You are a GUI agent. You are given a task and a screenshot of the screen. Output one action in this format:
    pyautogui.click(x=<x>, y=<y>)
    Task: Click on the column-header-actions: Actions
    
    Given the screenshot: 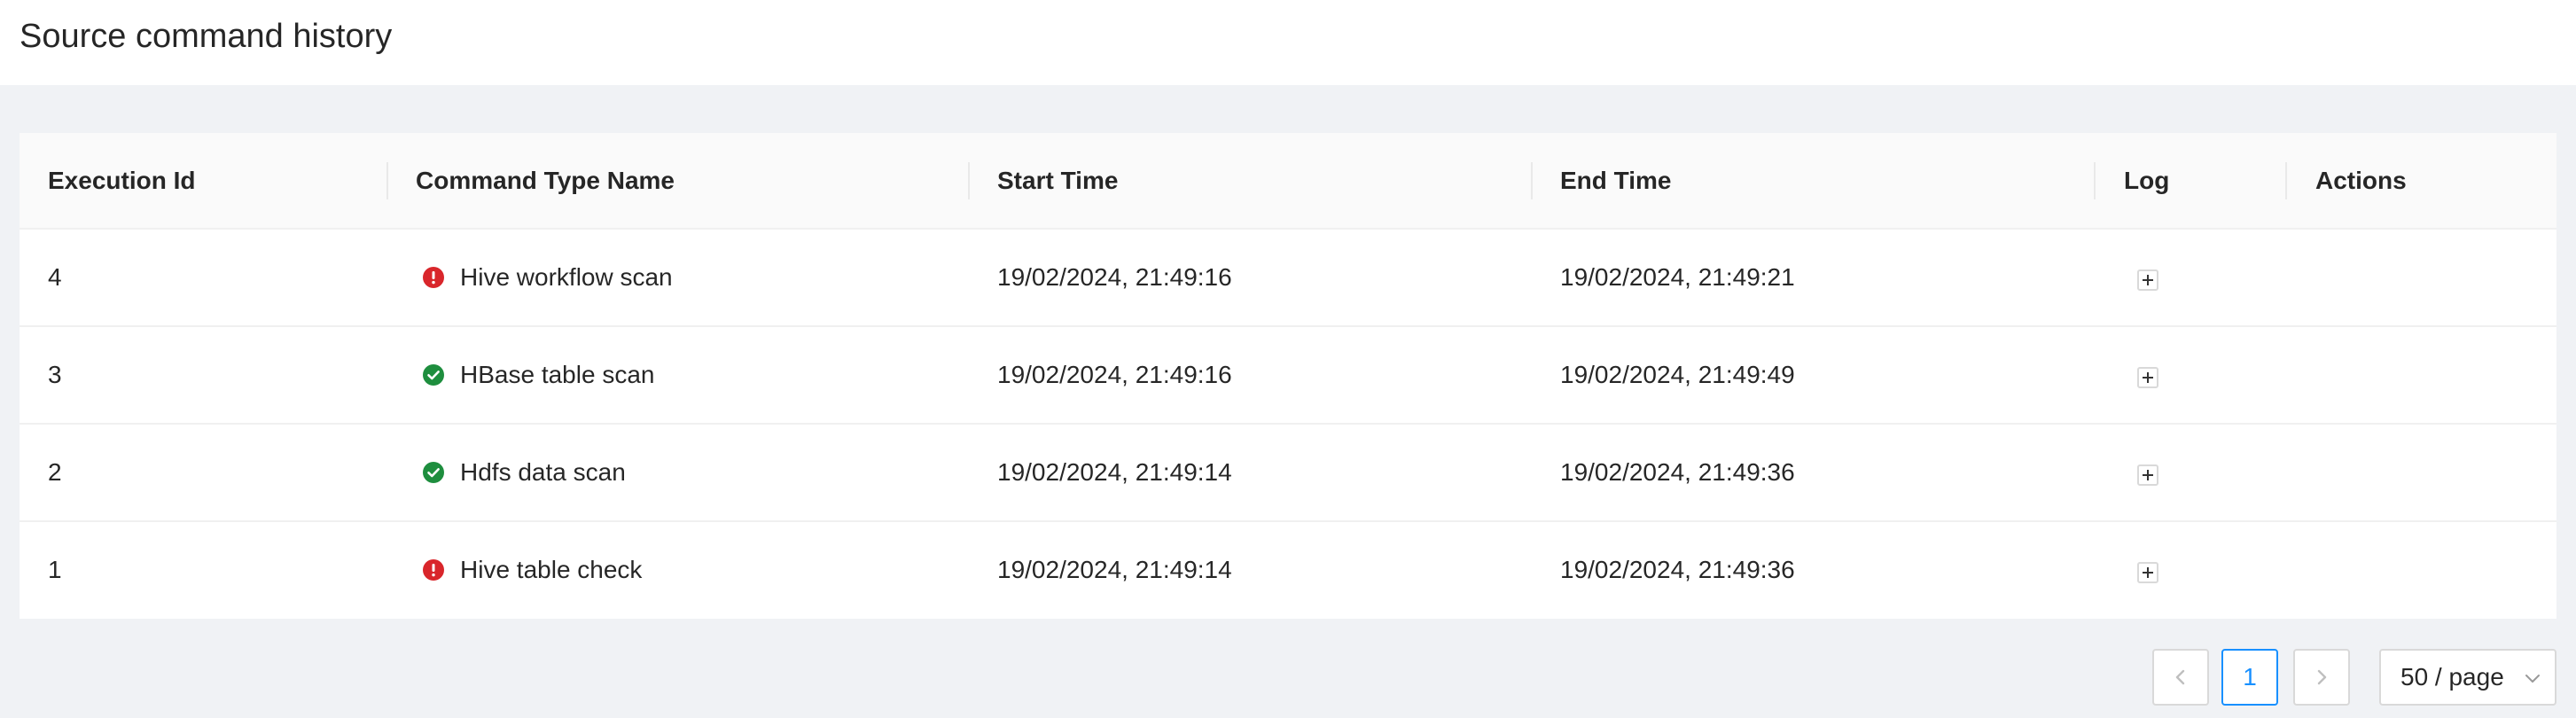 What is the action you would take?
    pyautogui.click(x=2361, y=180)
    